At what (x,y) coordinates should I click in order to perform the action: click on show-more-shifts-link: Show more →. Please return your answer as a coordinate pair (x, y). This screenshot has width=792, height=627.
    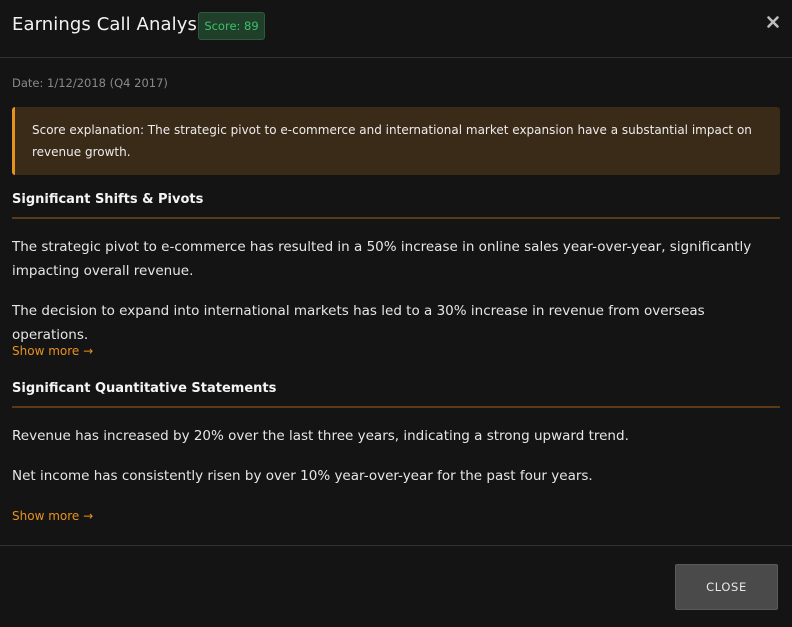
    Looking at the image, I should click on (52, 351).